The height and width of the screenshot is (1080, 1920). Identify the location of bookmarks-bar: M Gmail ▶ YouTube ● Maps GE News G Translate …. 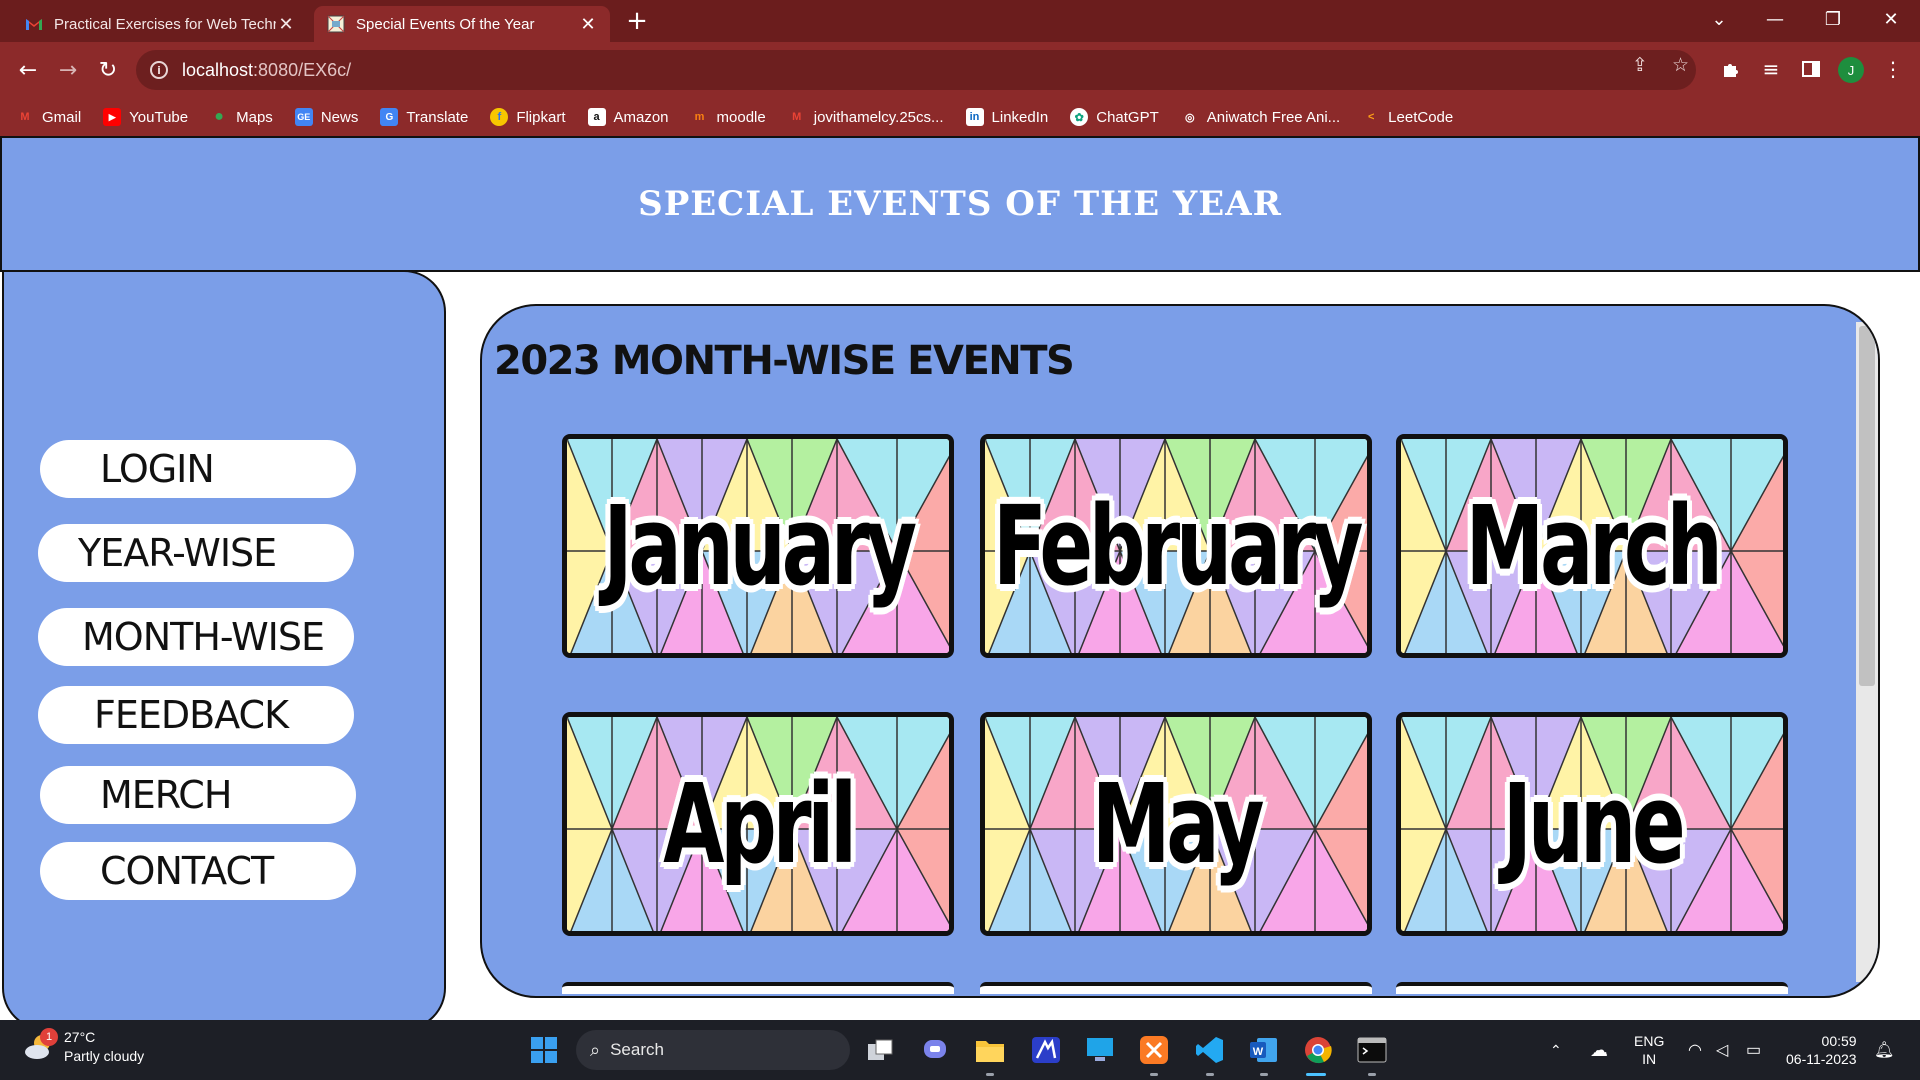
(960, 117).